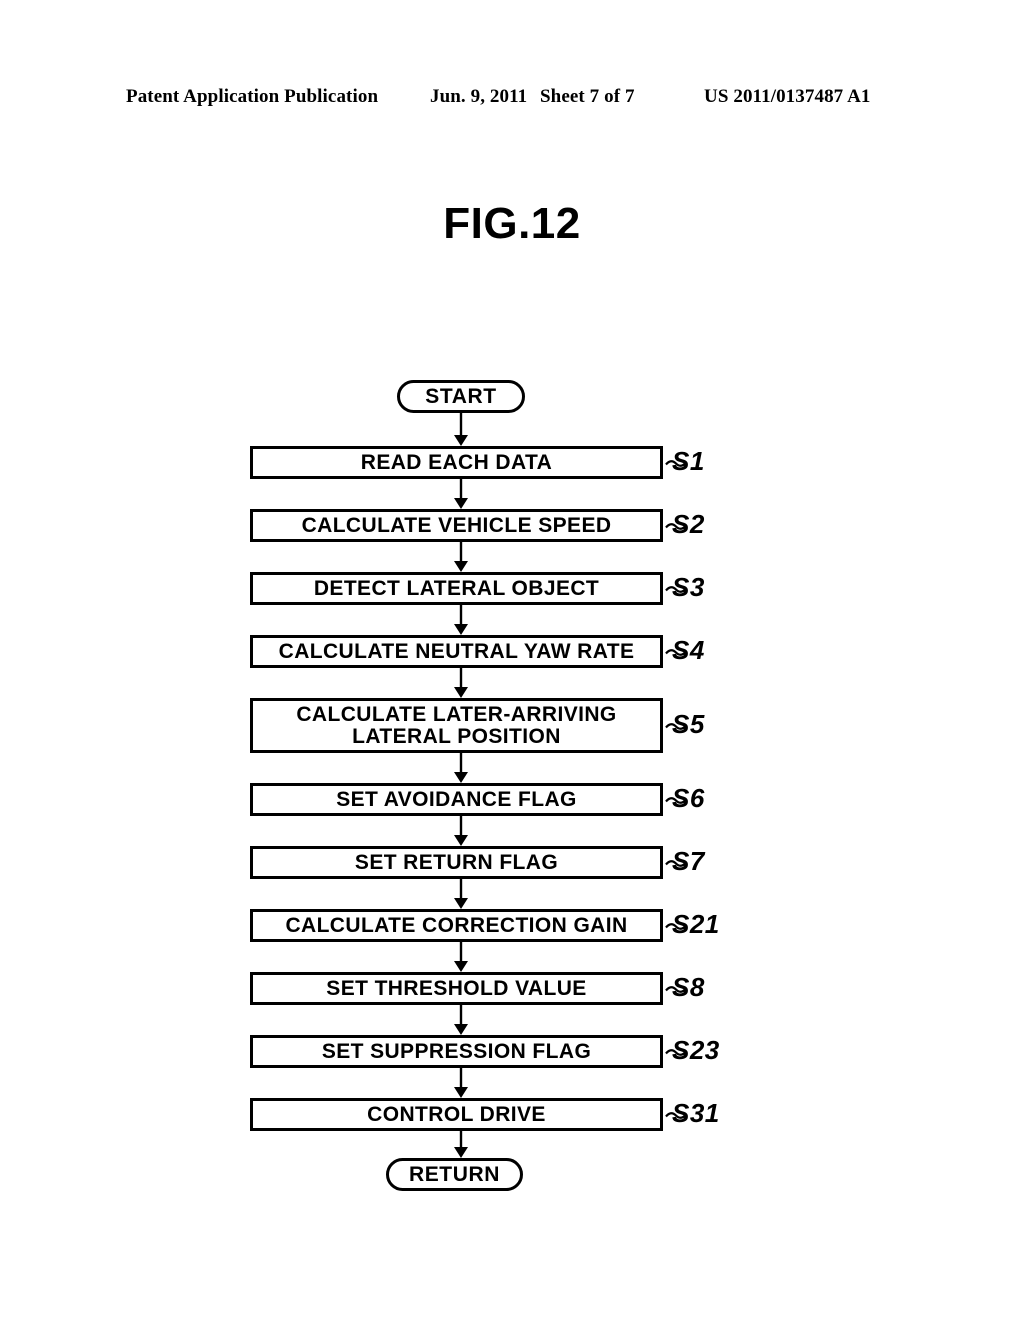  I want to click on process-box-line-1: SET AVOIDANCE FLAG, so click(456, 799).